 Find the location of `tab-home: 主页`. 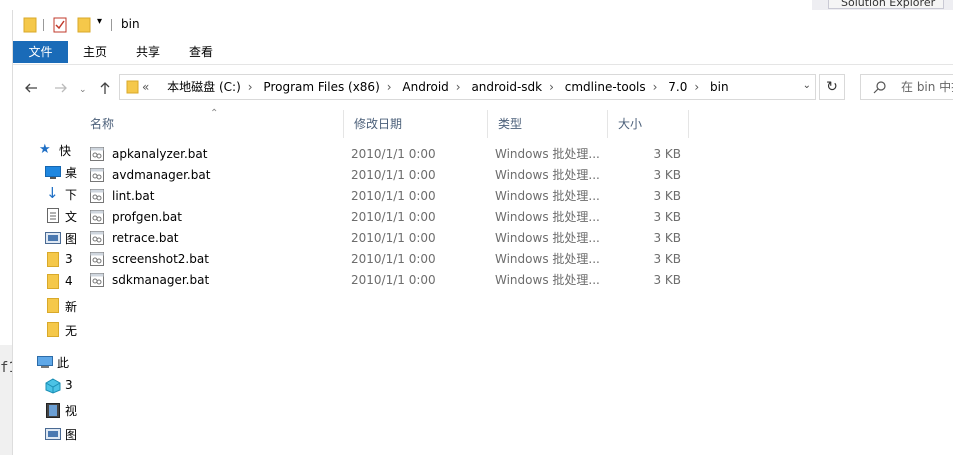

tab-home: 主页 is located at coordinates (95, 52).